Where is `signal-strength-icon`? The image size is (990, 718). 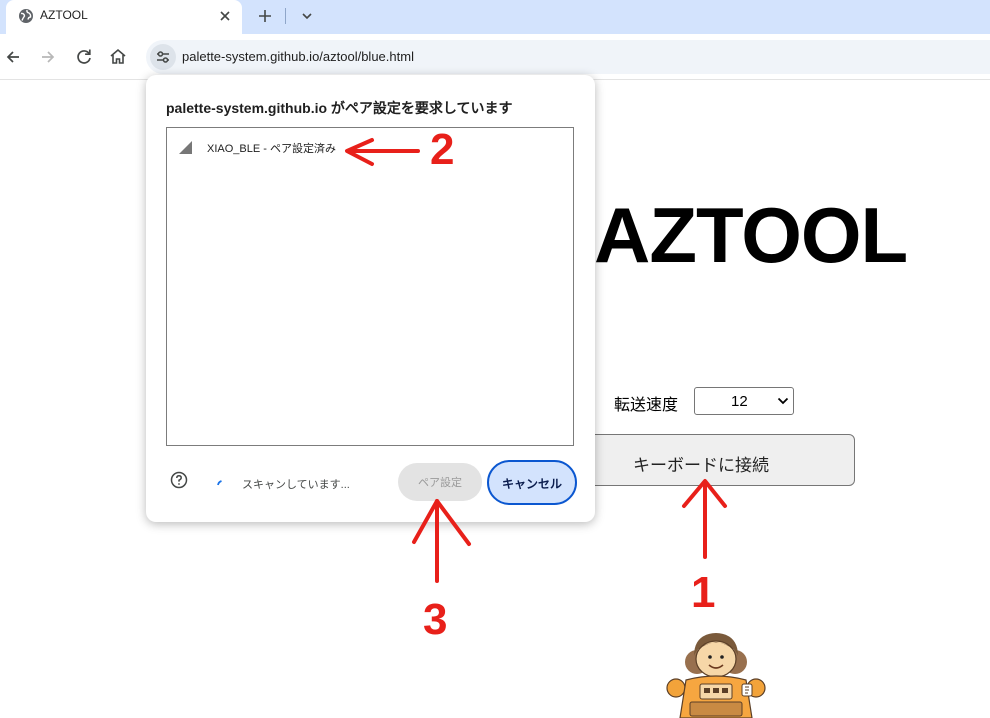 signal-strength-icon is located at coordinates (185, 147).